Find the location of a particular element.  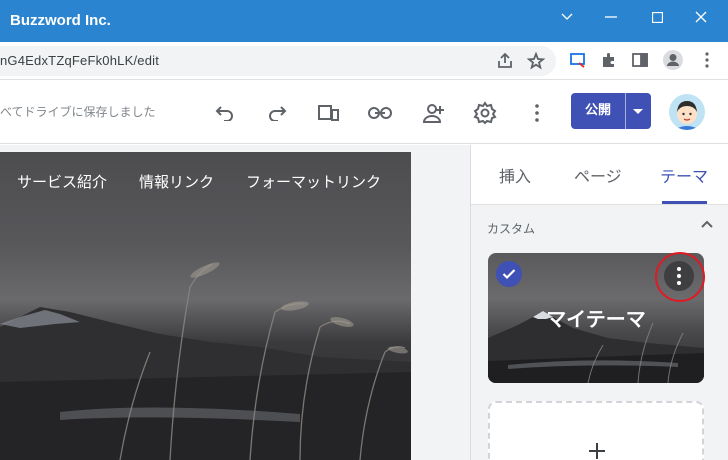

maximize-button is located at coordinates (657, 17).